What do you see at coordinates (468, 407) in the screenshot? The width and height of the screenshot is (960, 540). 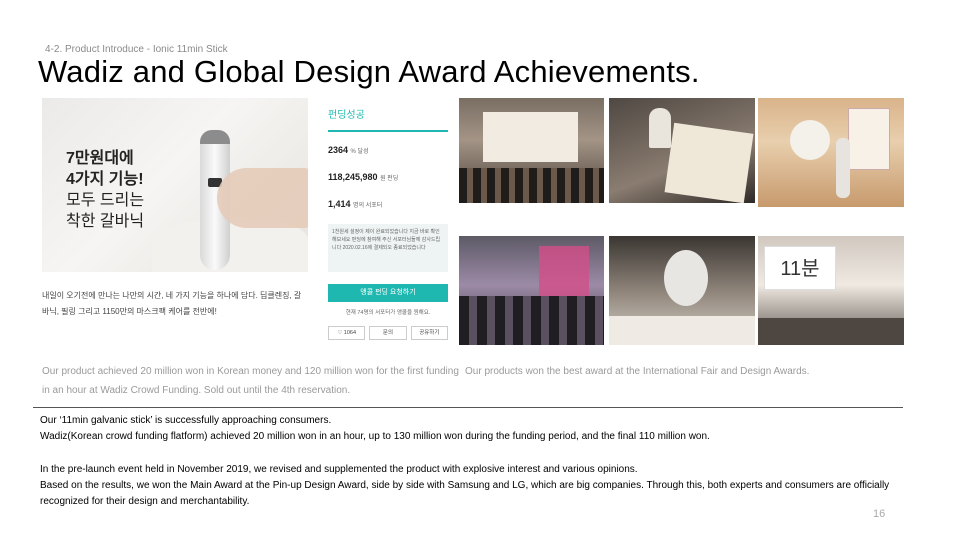 I see `divider-line` at bounding box center [468, 407].